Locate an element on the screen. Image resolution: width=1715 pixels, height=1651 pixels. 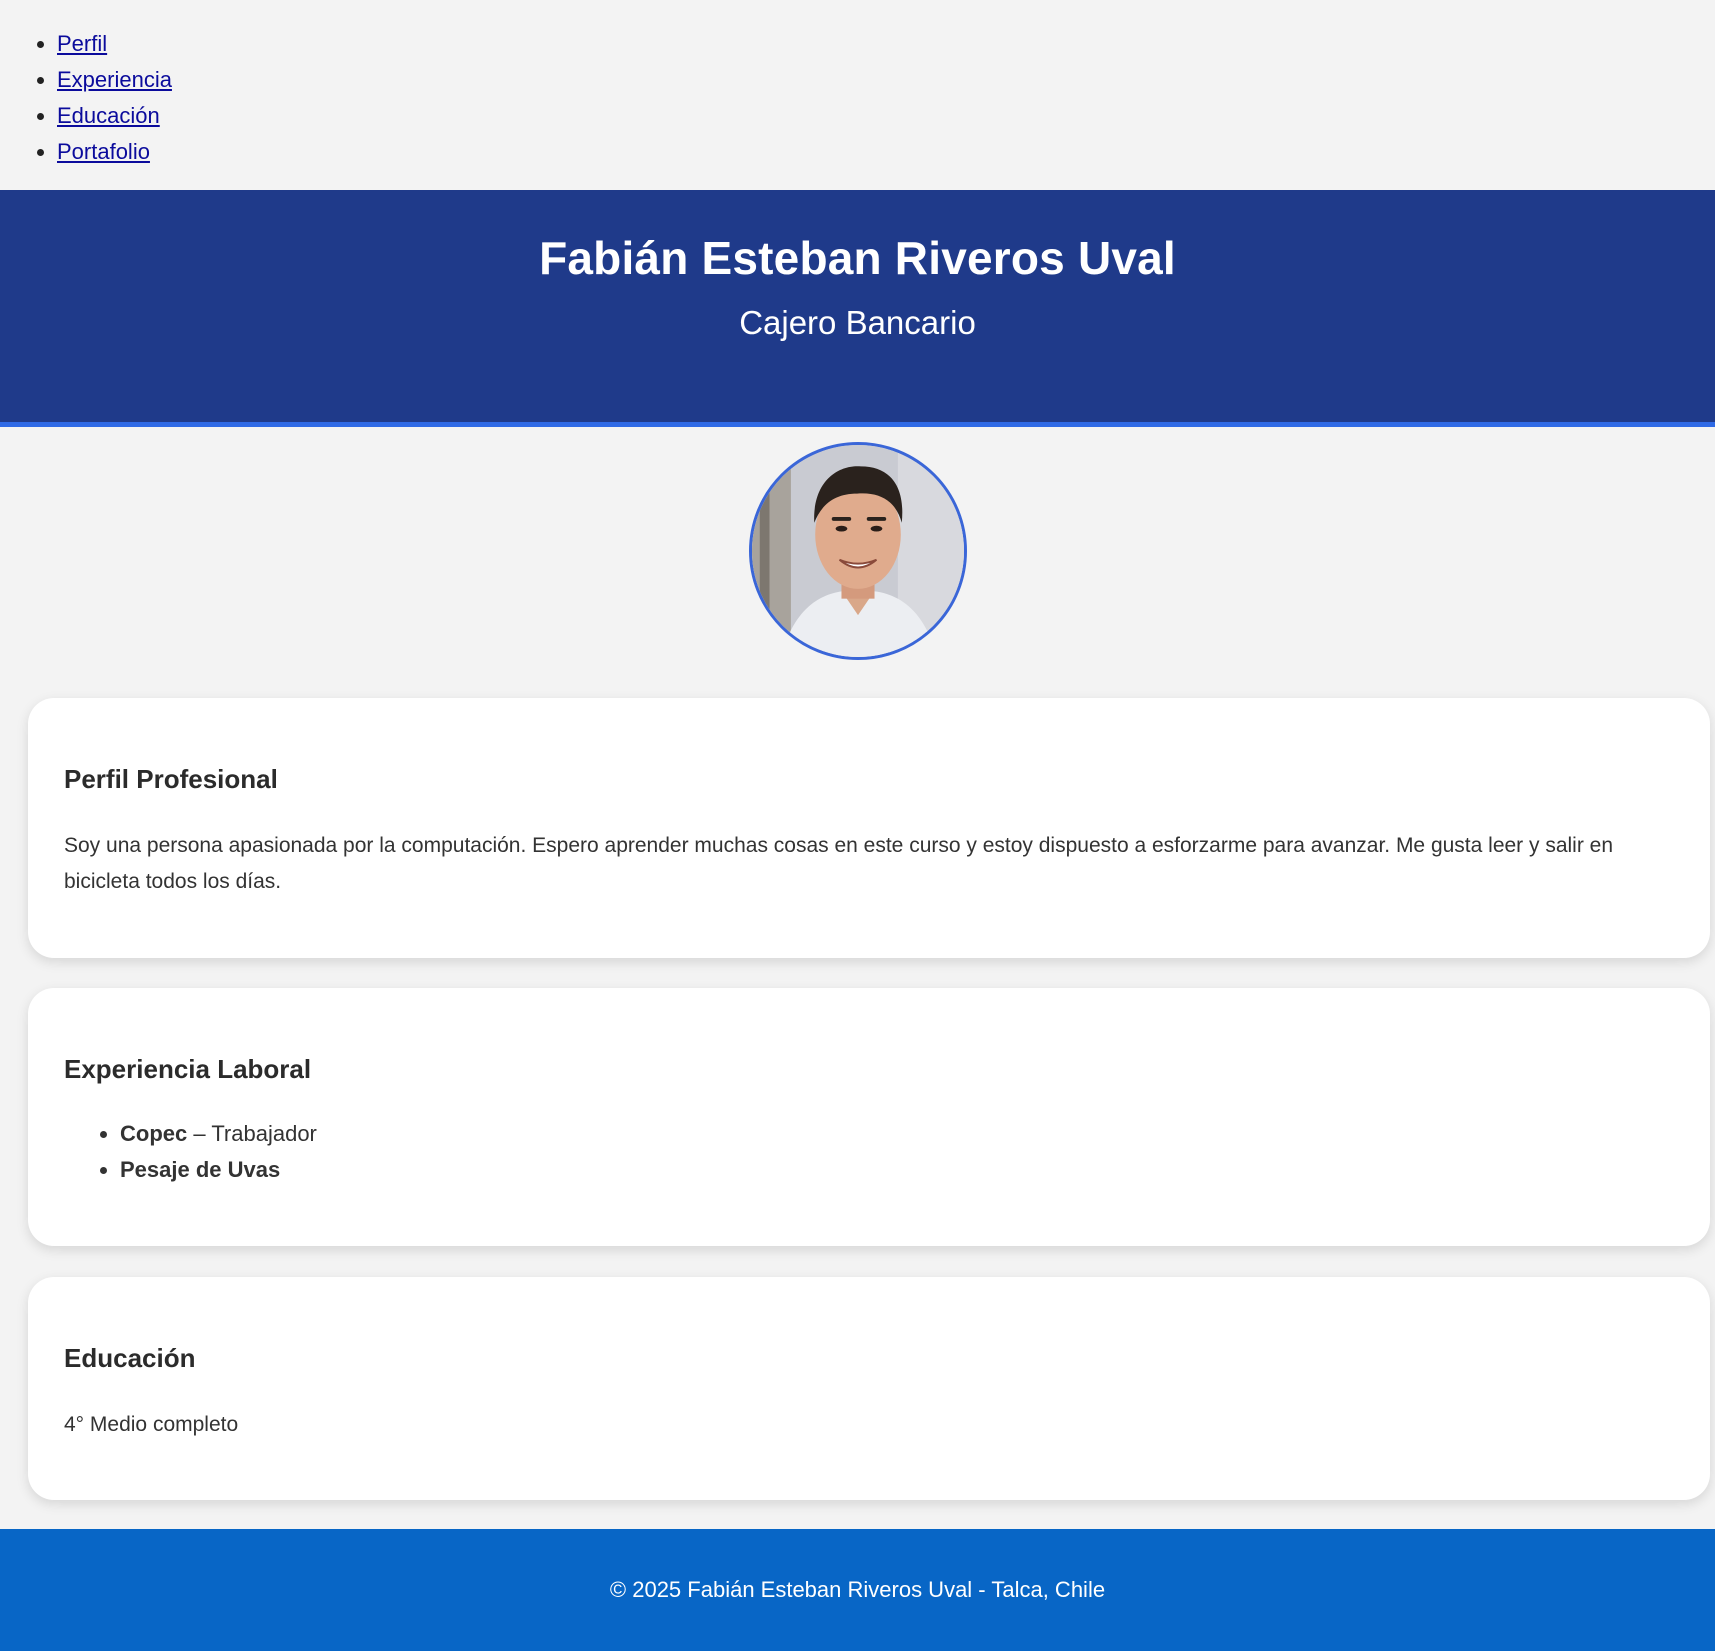
nav-item-portafolio: Portafolio is located at coordinates (886, 152).